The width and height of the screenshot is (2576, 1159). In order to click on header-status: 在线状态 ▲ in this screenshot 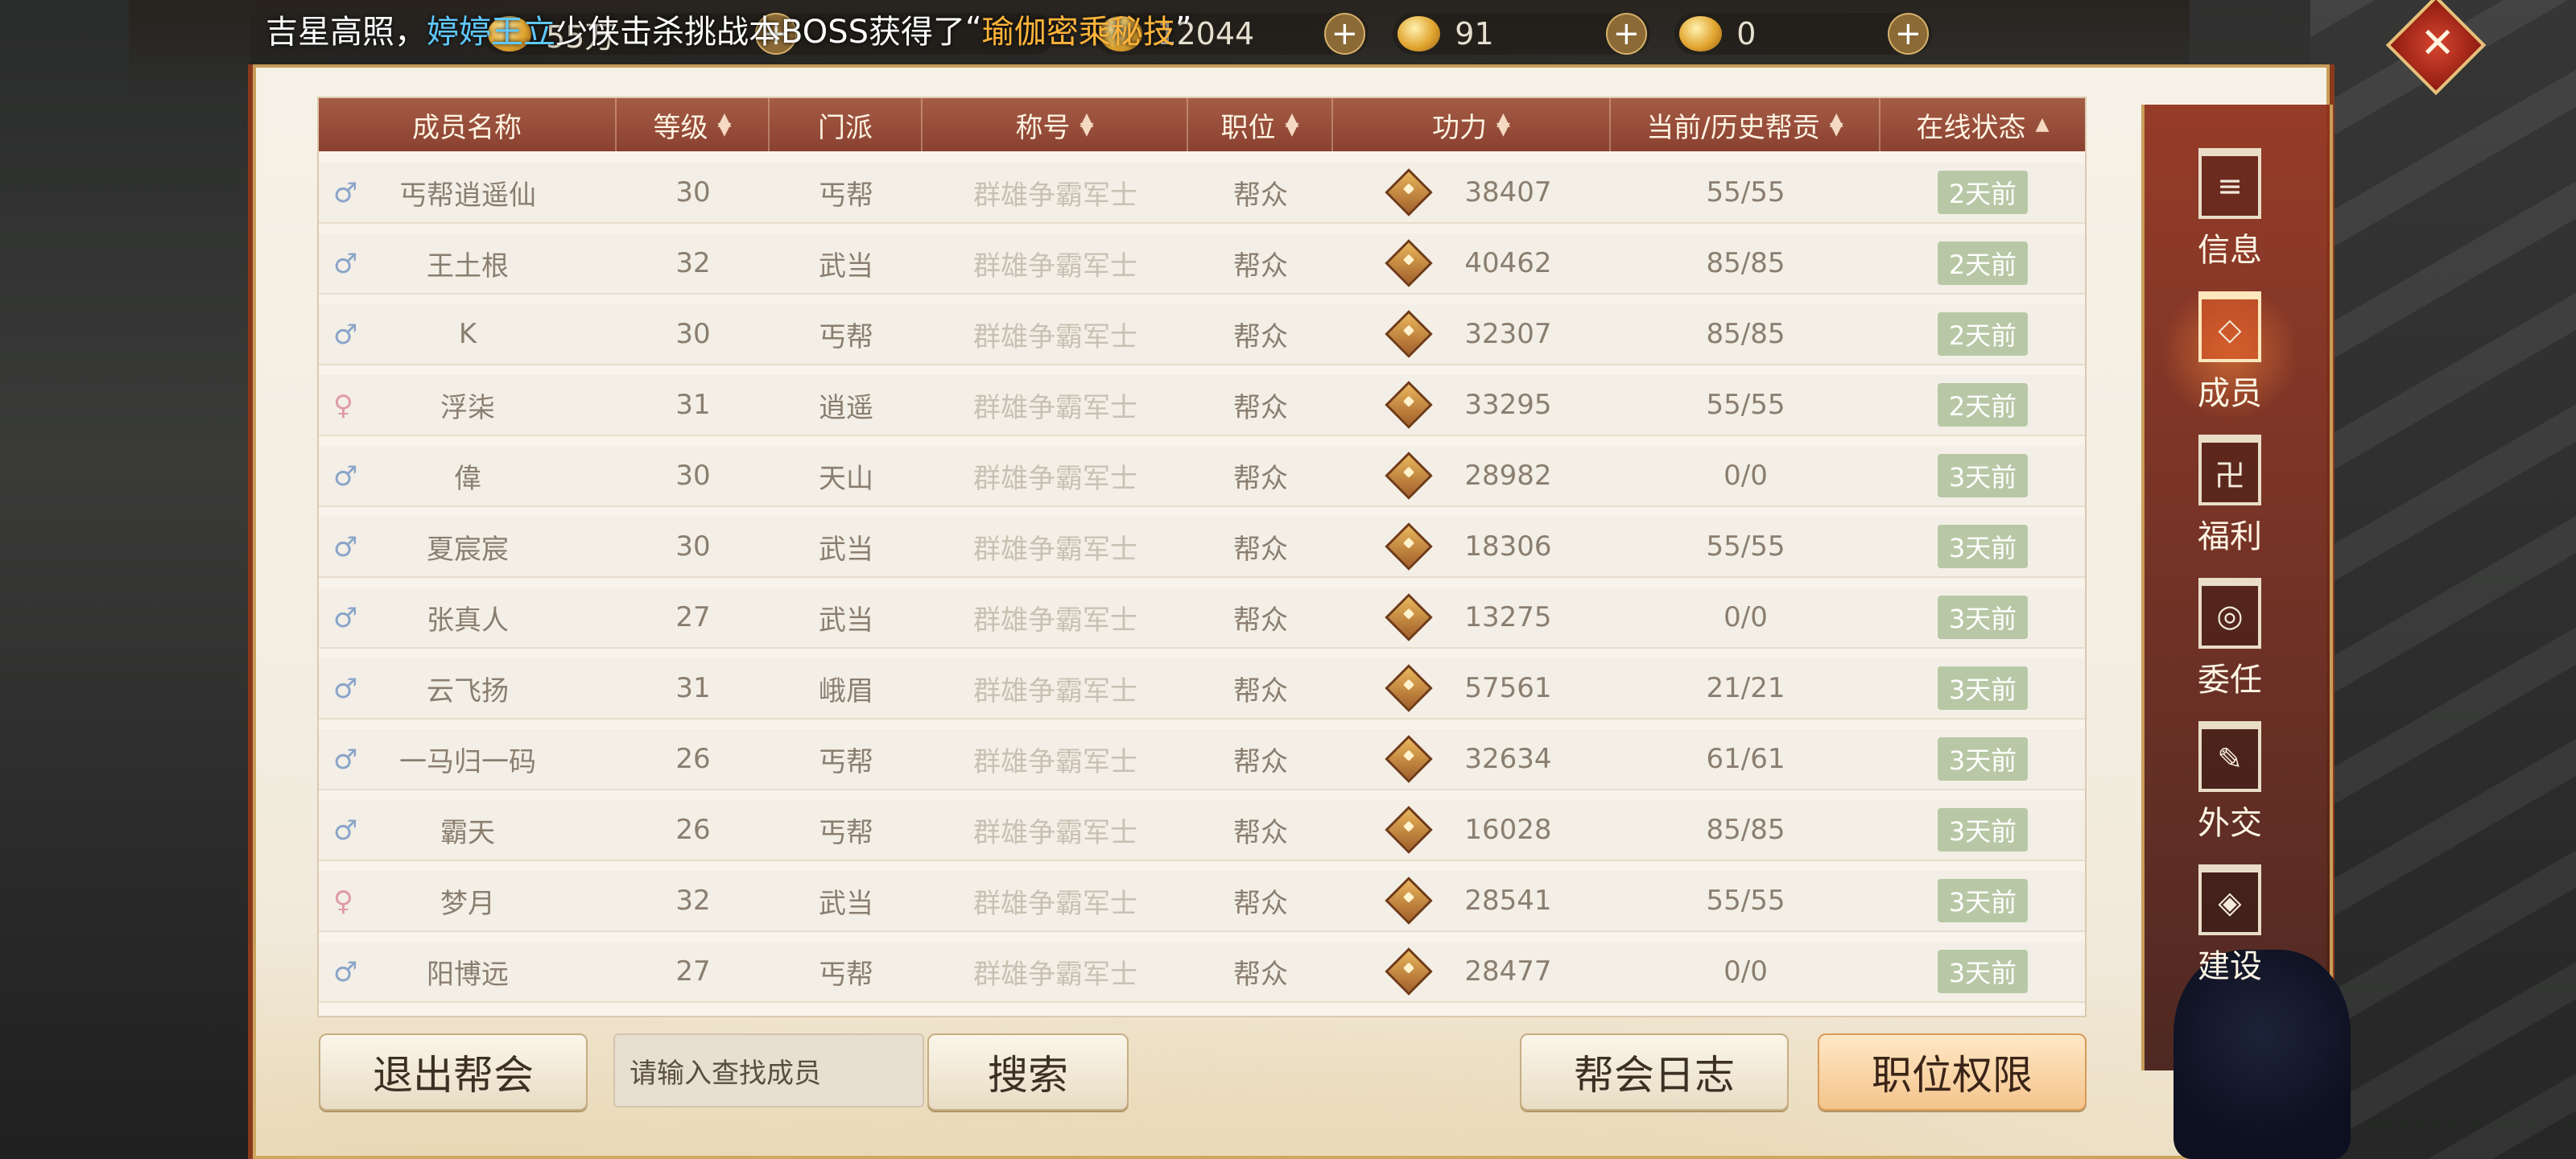, I will do `click(1982, 124)`.